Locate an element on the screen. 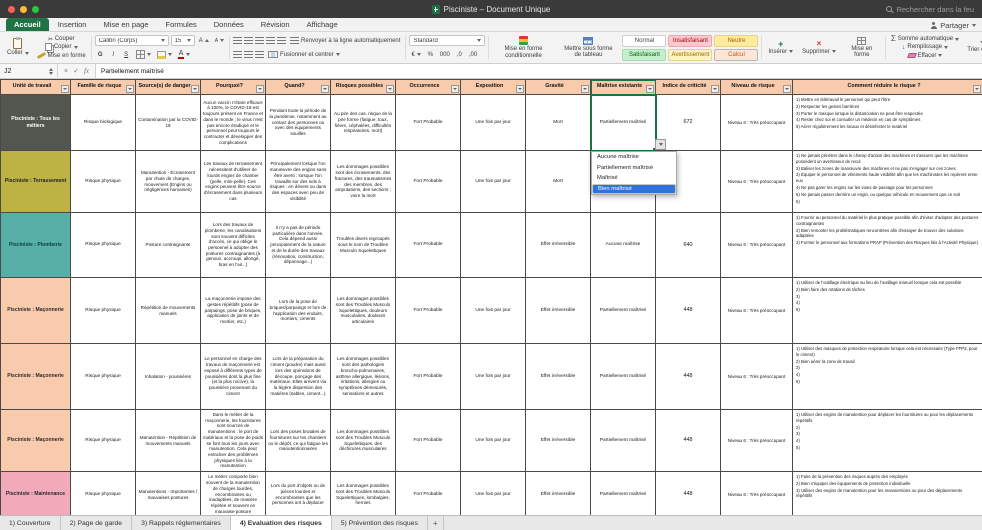 The height and width of the screenshot is (530, 982). cut-button: ✂ Couper is located at coordinates (61, 39).